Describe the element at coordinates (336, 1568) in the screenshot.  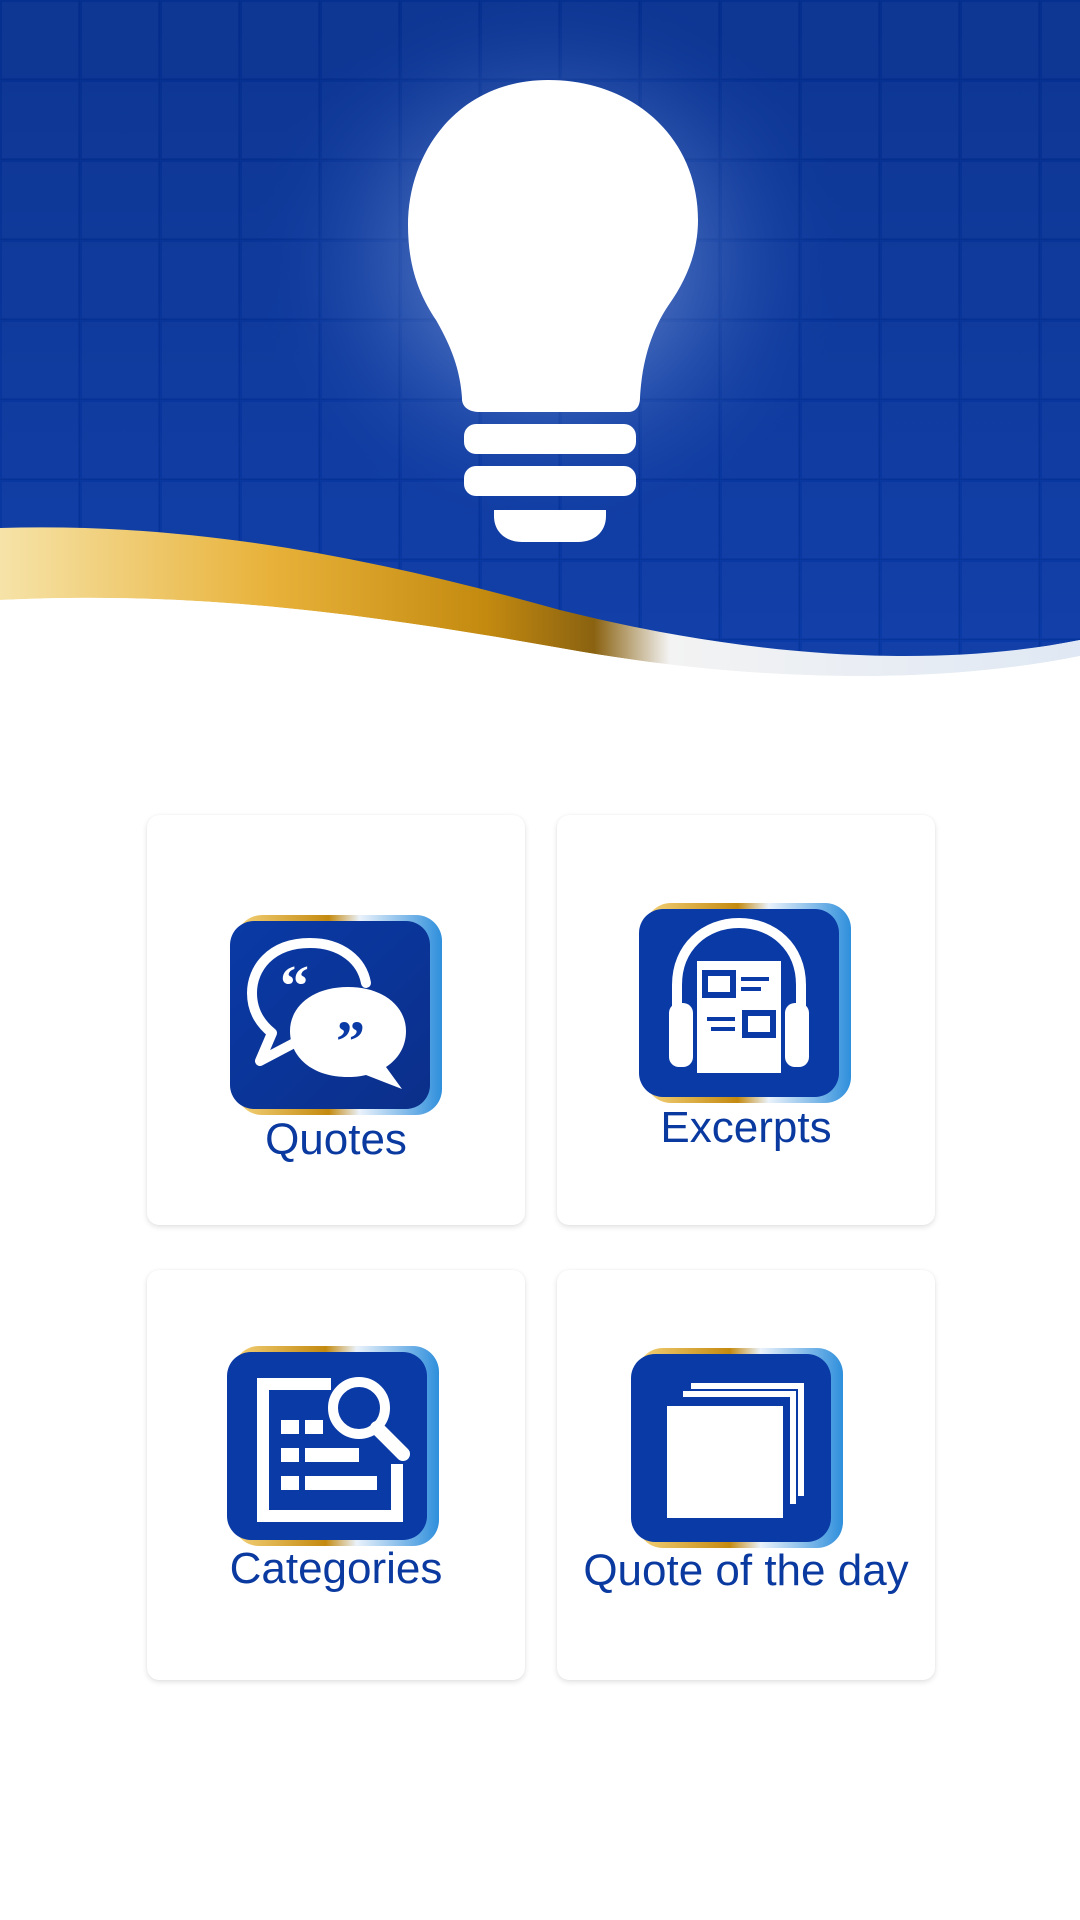
I see `menu-label-categories: Categories` at that location.